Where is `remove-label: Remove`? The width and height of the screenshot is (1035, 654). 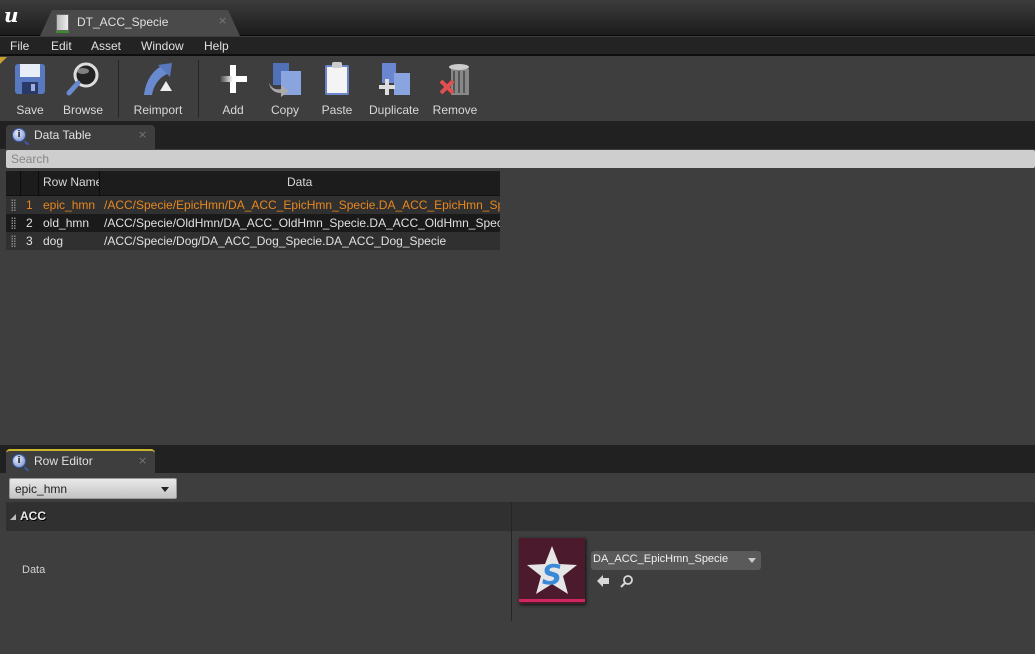 remove-label: Remove is located at coordinates (455, 110).